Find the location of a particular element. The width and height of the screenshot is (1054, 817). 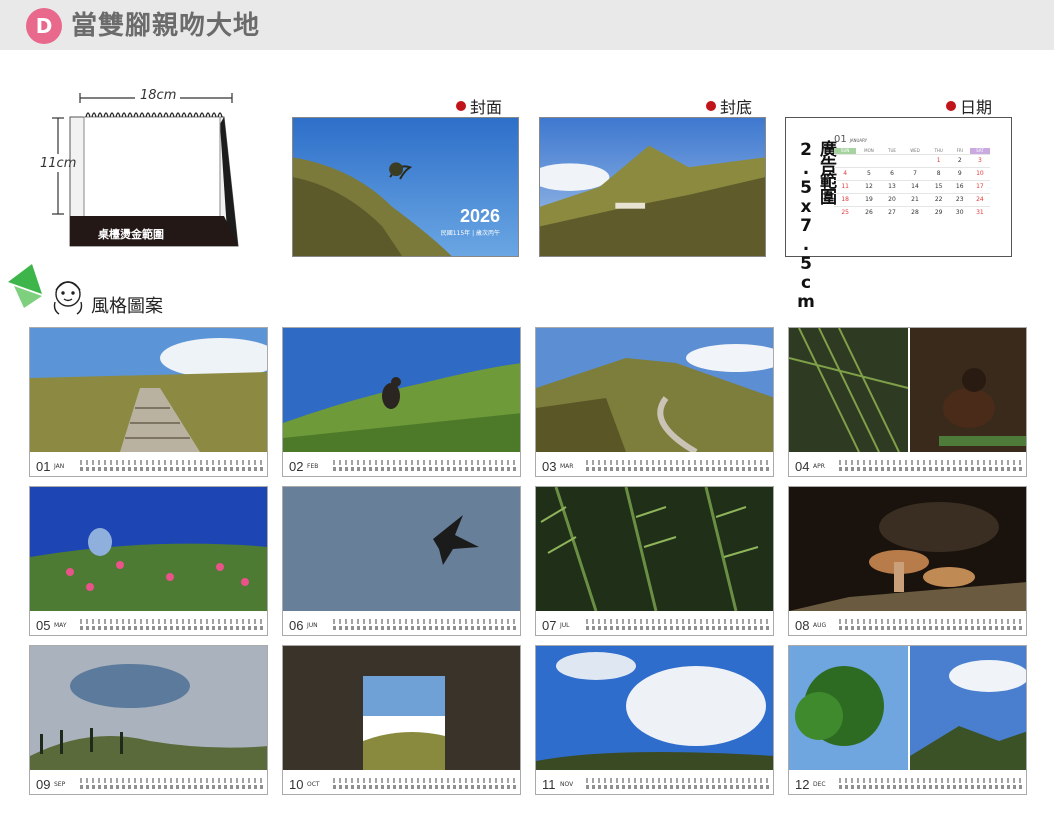

month-date-strip: 12 DEC is located at coordinates (907, 782).